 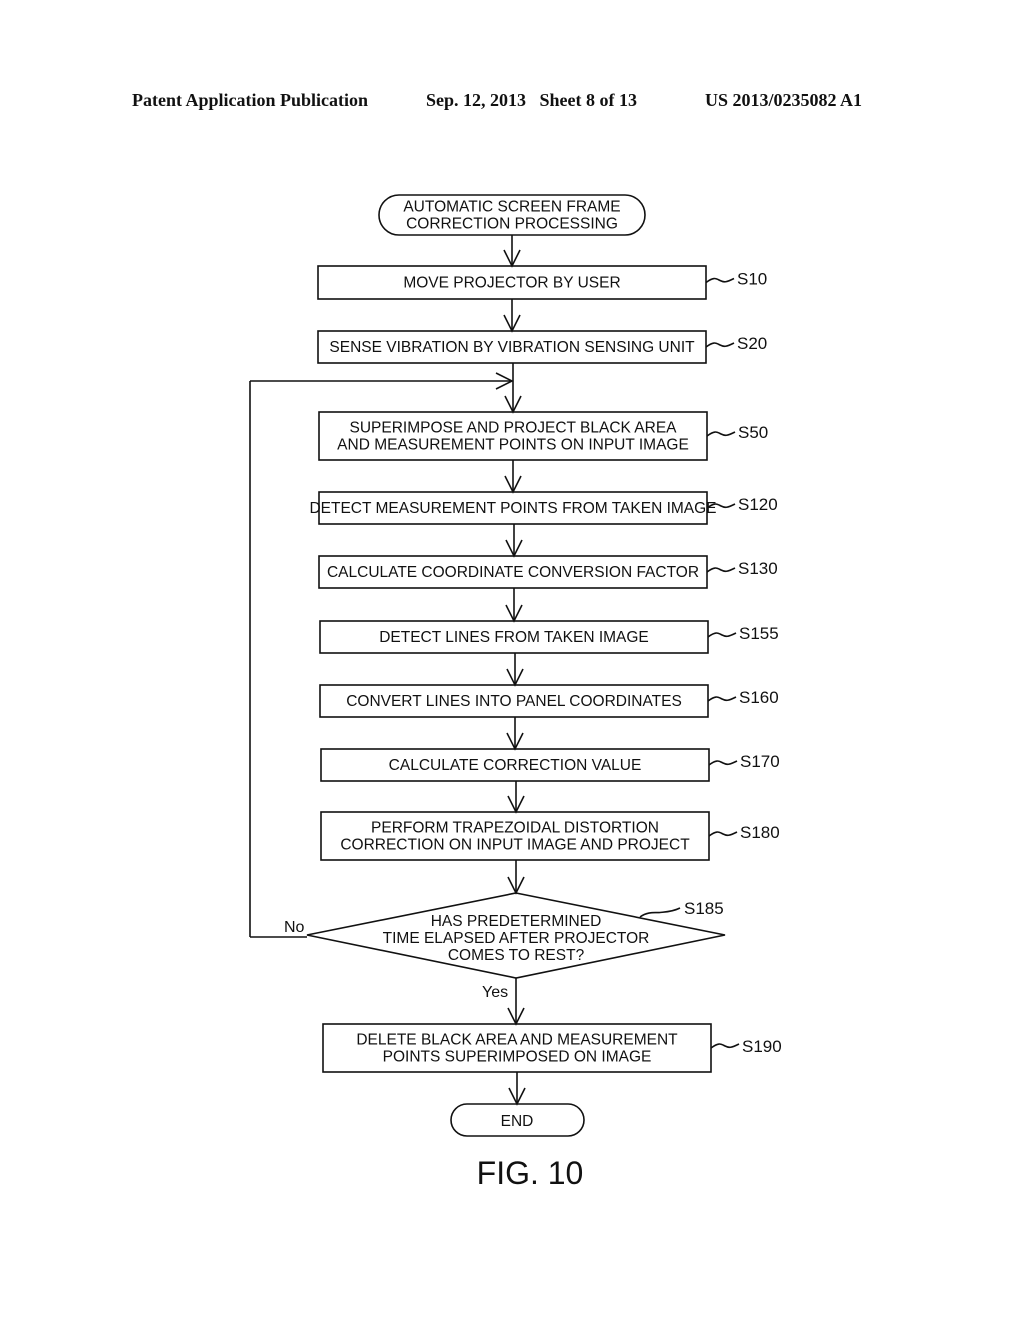 I want to click on end-terminal: END, so click(x=517, y=1120).